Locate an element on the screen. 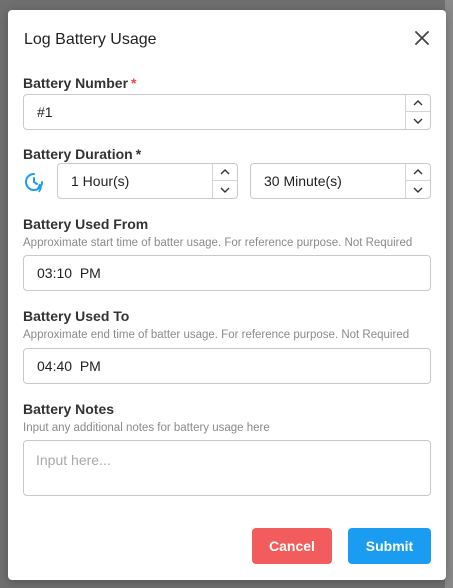  close-button is located at coordinates (422, 38).